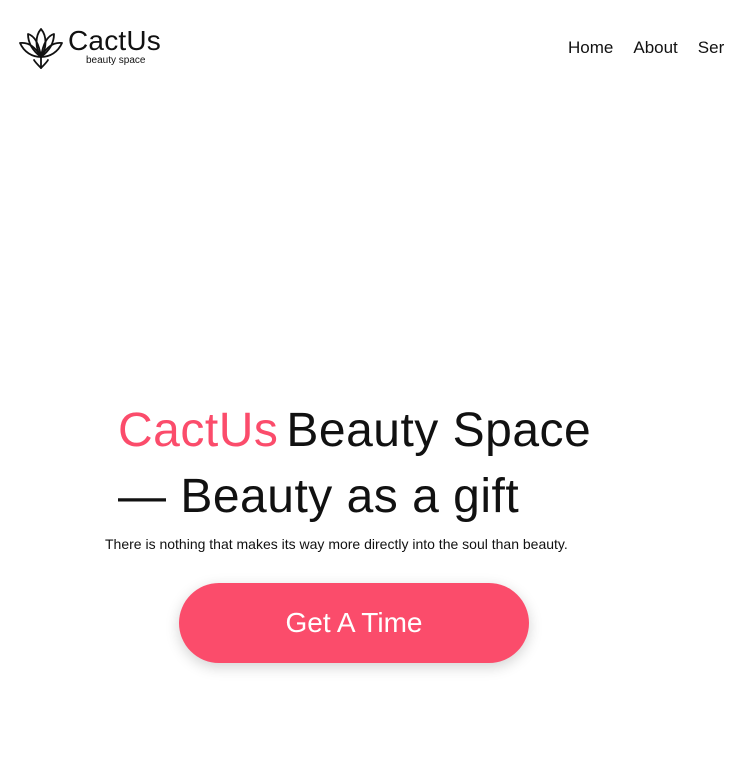  Describe the element at coordinates (368, 464) in the screenshot. I see `hero-title: CactUs Beauty Space — Beauty as a gift` at that location.